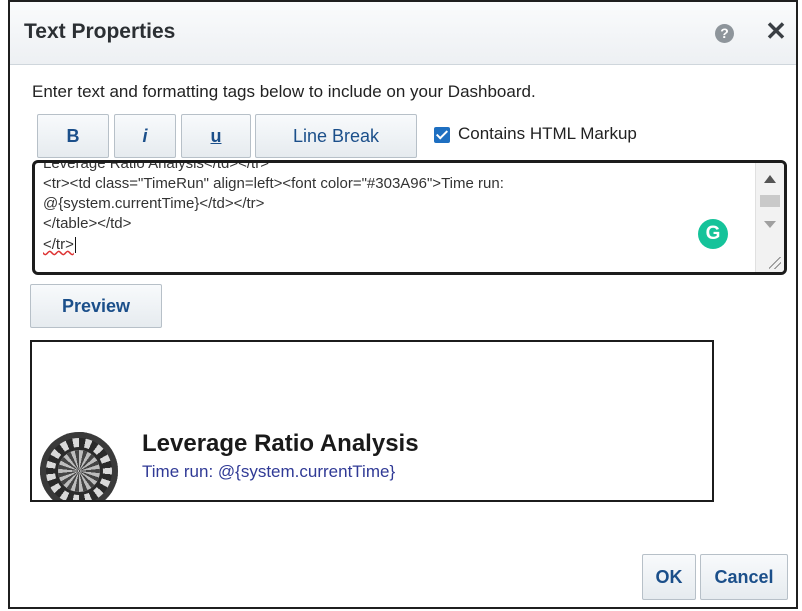  Describe the element at coordinates (769, 217) in the screenshot. I see `editor-scrollbar` at that location.